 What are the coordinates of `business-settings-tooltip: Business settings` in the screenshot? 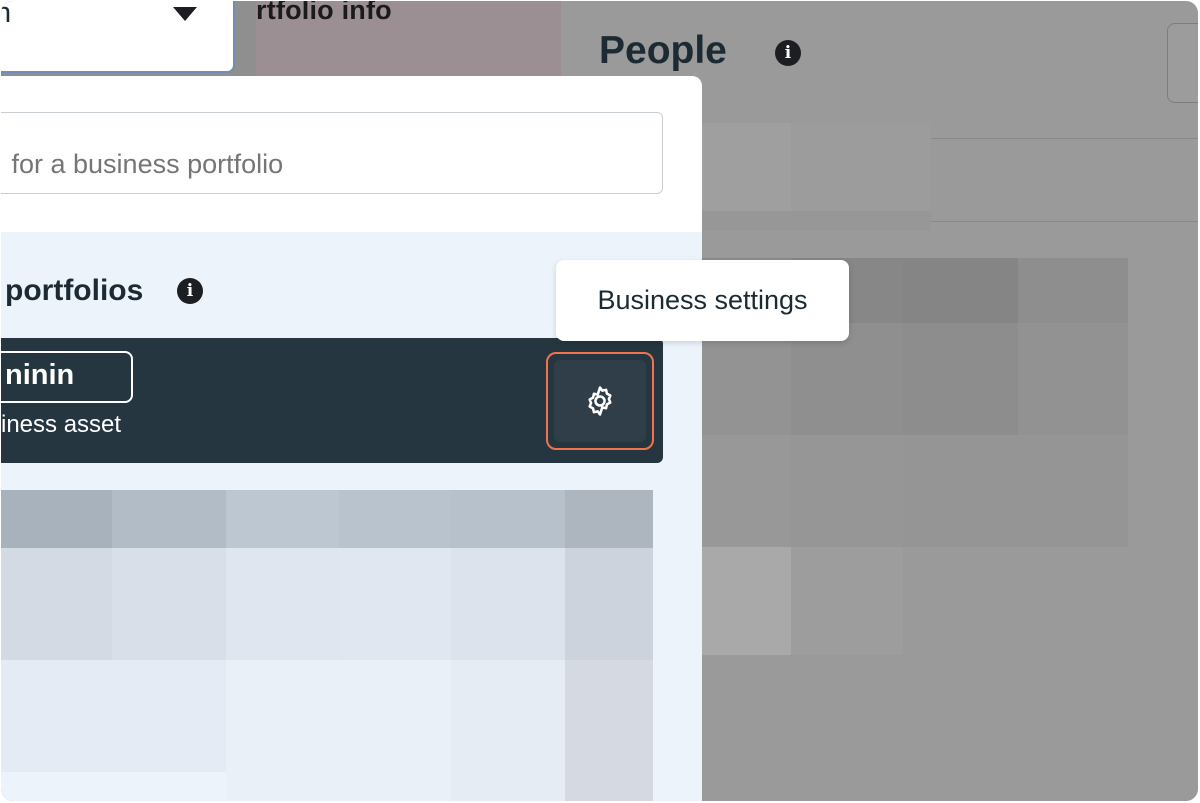 It's located at (702, 300).